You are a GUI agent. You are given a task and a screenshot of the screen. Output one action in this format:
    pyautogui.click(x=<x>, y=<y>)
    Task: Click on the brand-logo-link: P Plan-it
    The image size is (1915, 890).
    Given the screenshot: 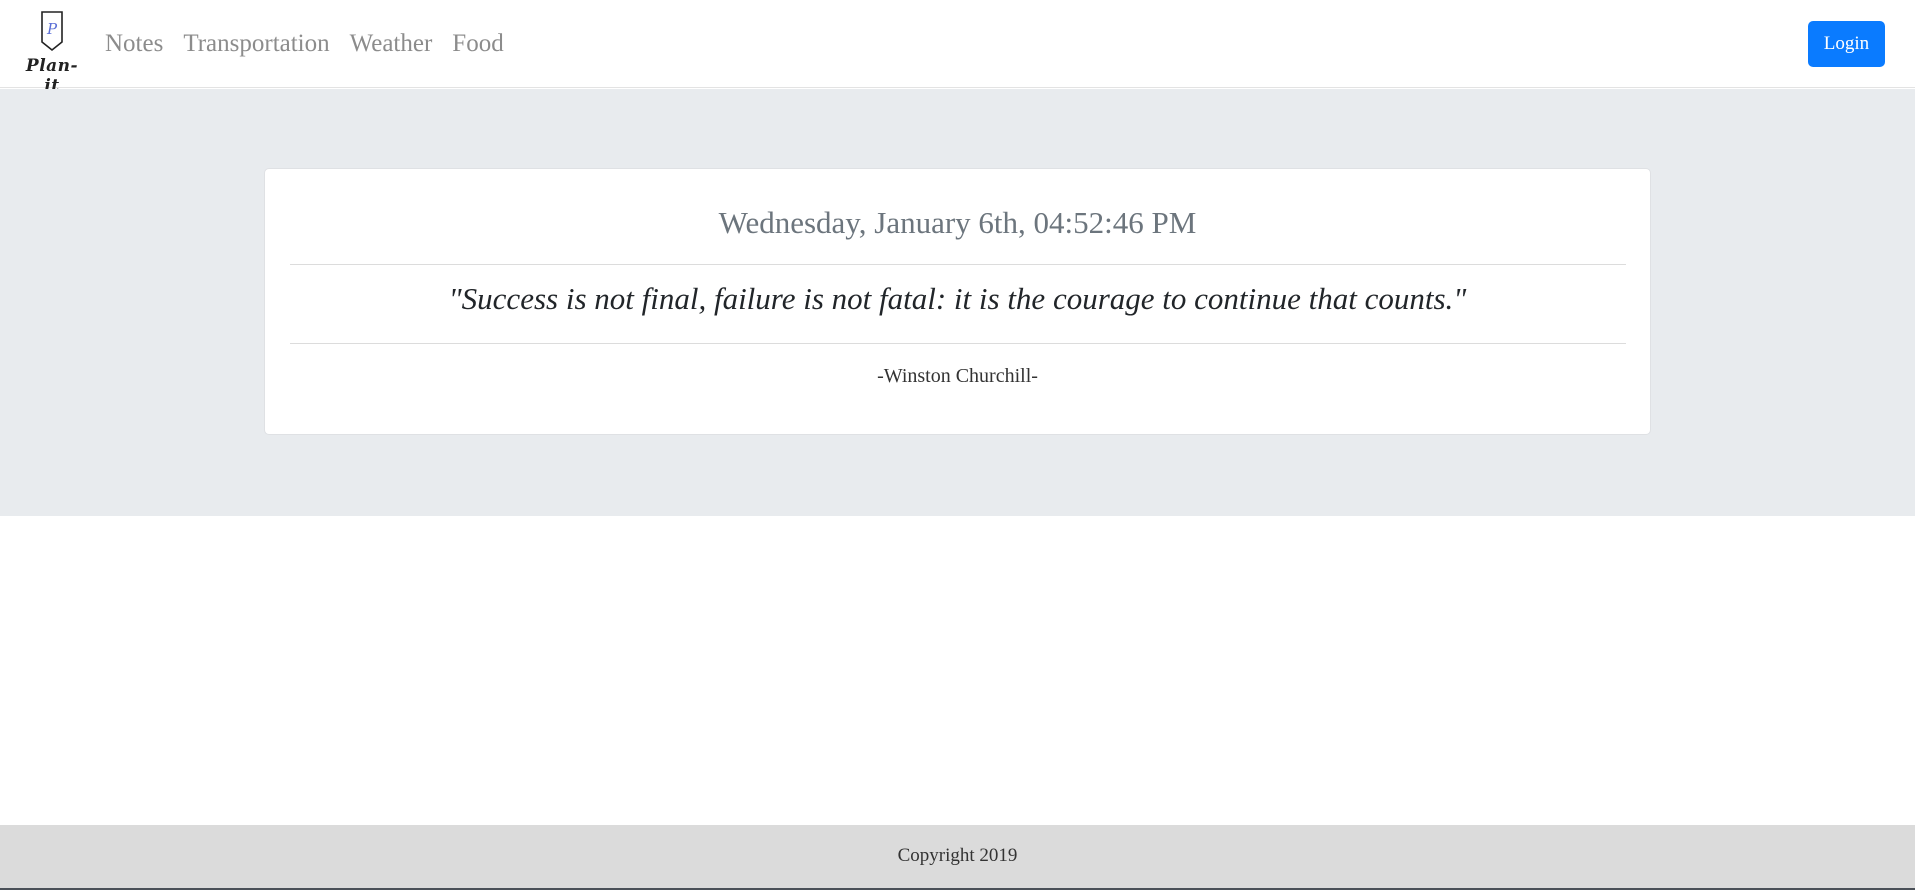 What is the action you would take?
    pyautogui.click(x=52, y=52)
    